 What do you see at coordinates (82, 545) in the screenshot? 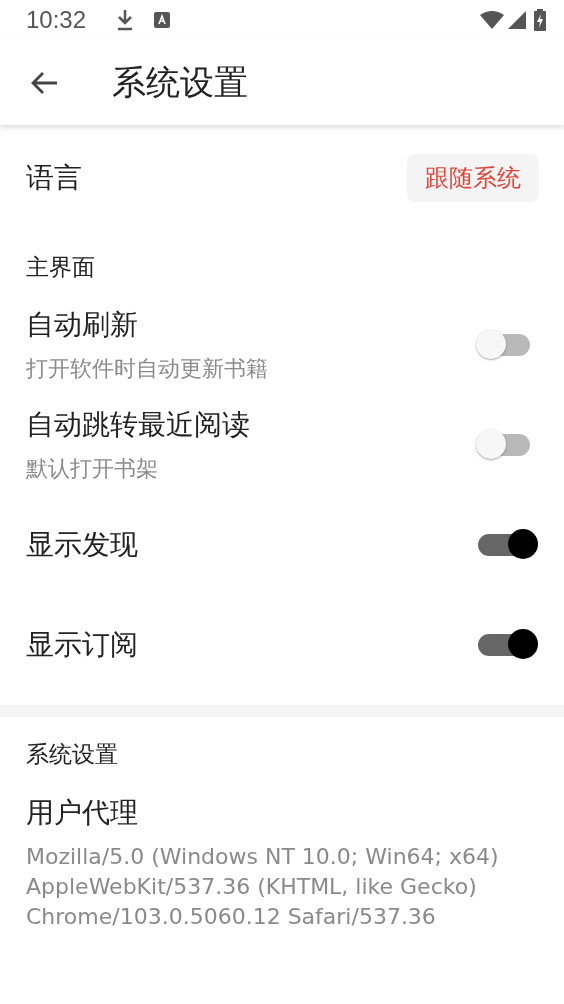
I see `setting-title: 显示发现` at bounding box center [82, 545].